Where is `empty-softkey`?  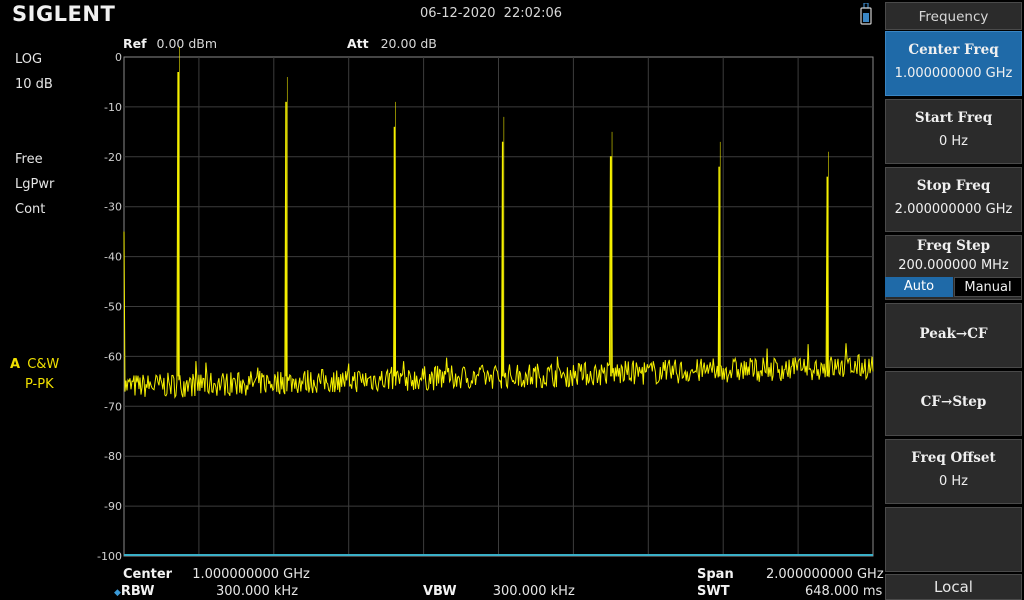
empty-softkey is located at coordinates (953, 539).